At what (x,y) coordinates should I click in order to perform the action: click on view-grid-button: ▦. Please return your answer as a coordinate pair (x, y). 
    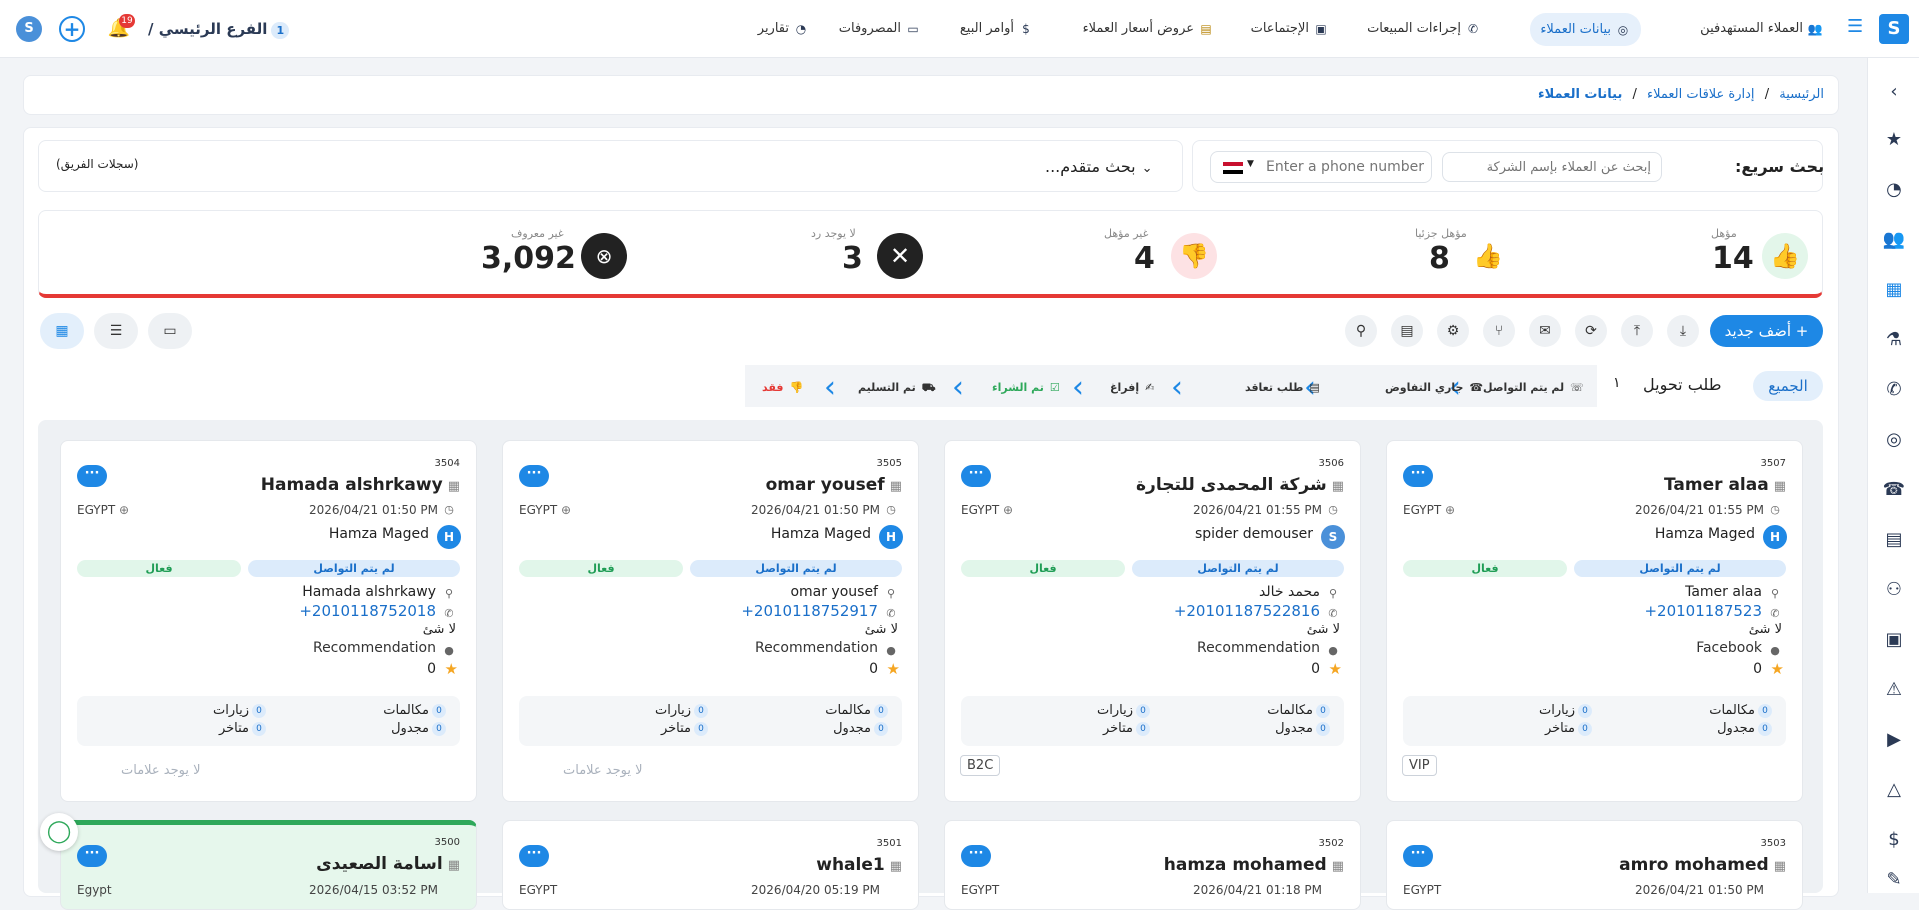
    Looking at the image, I should click on (62, 331).